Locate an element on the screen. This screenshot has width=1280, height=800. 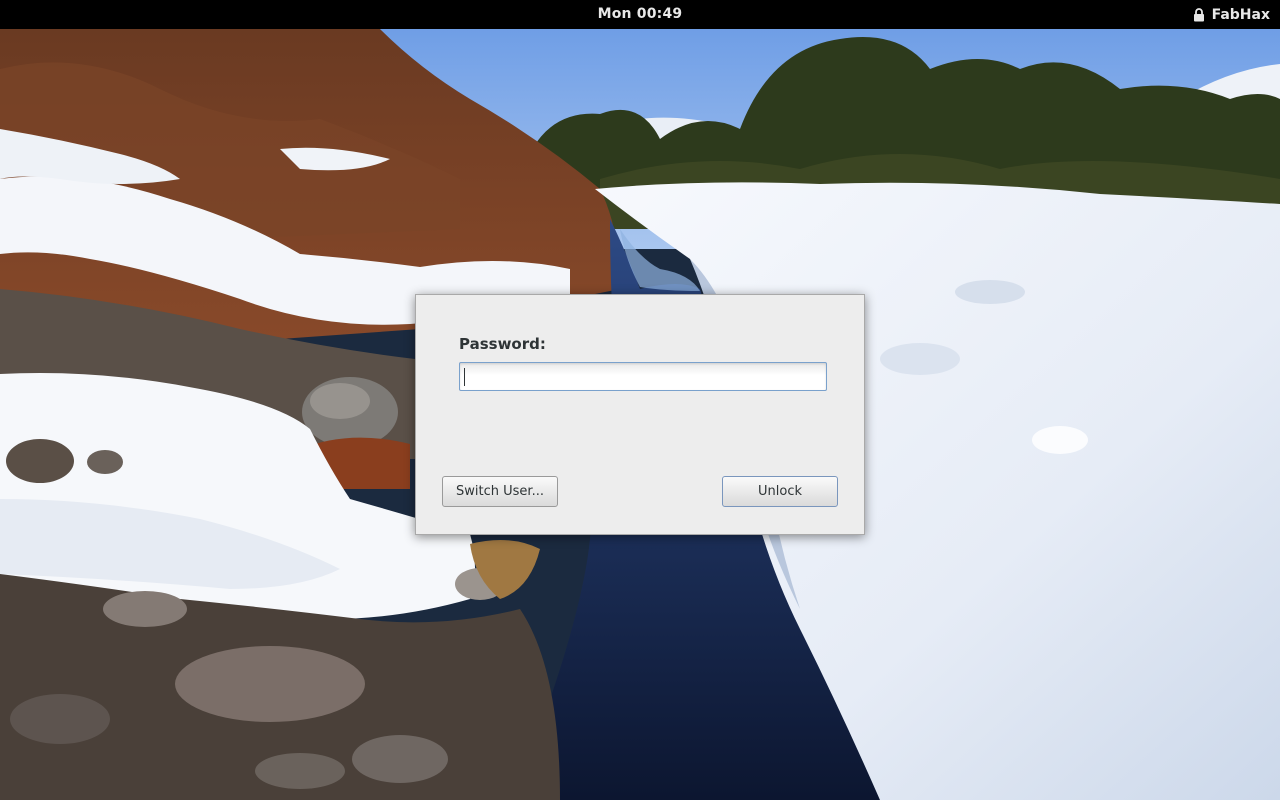
user-menu: FabHax is located at coordinates (1231, 14).